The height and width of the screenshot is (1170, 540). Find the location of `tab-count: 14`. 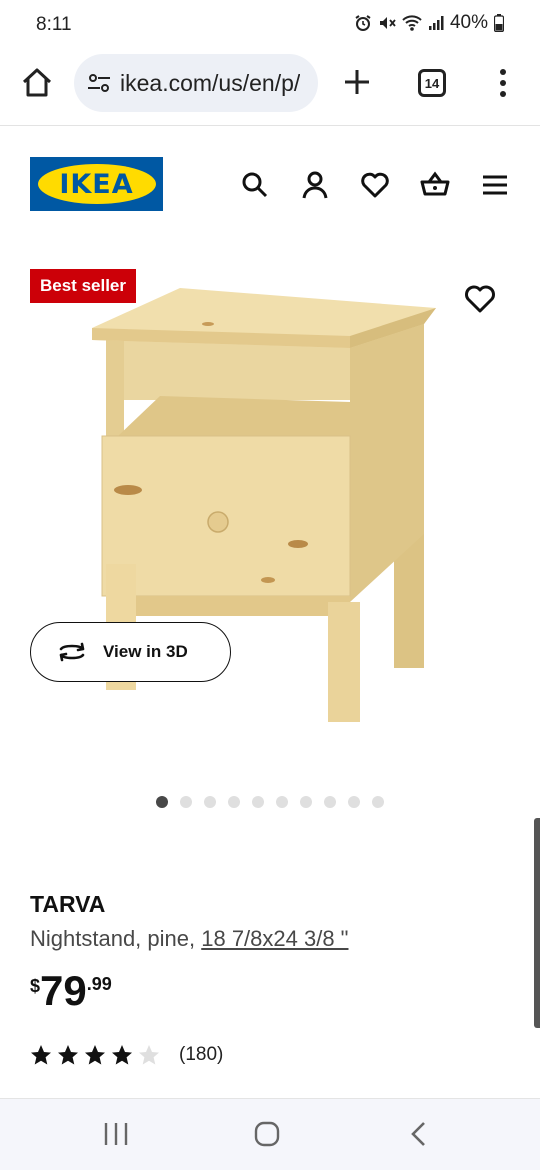

tab-count: 14 is located at coordinates (432, 83).